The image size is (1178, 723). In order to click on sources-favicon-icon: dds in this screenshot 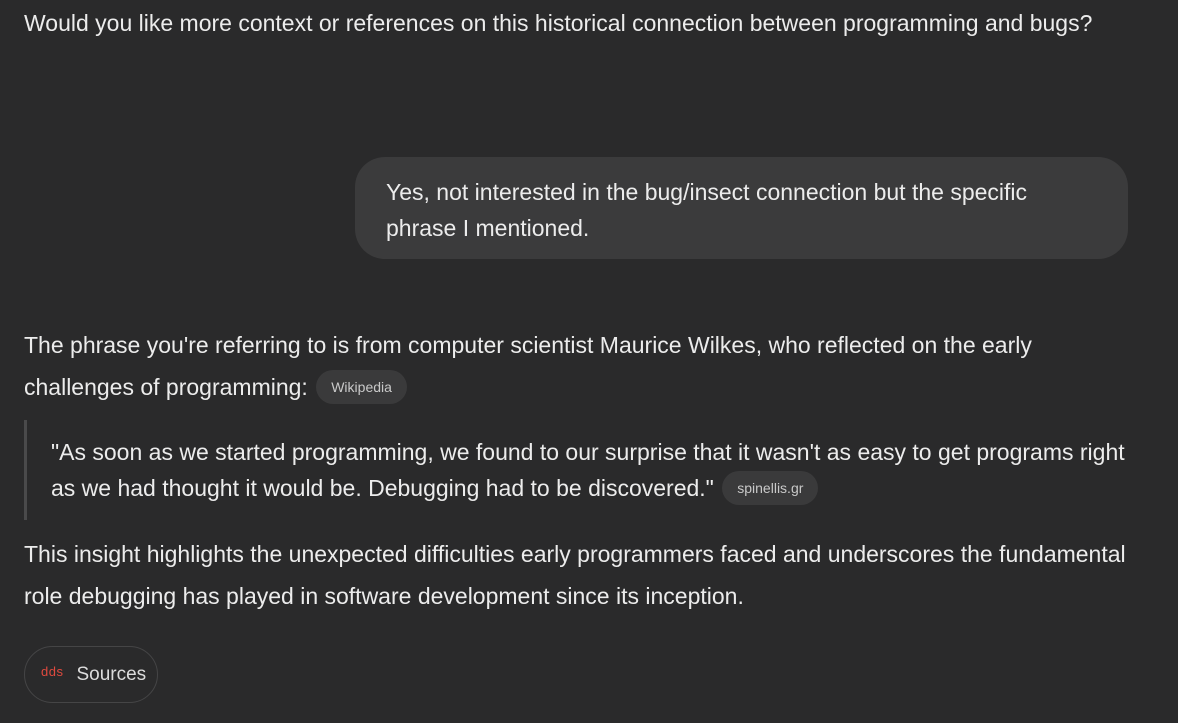, I will do `click(52, 671)`.